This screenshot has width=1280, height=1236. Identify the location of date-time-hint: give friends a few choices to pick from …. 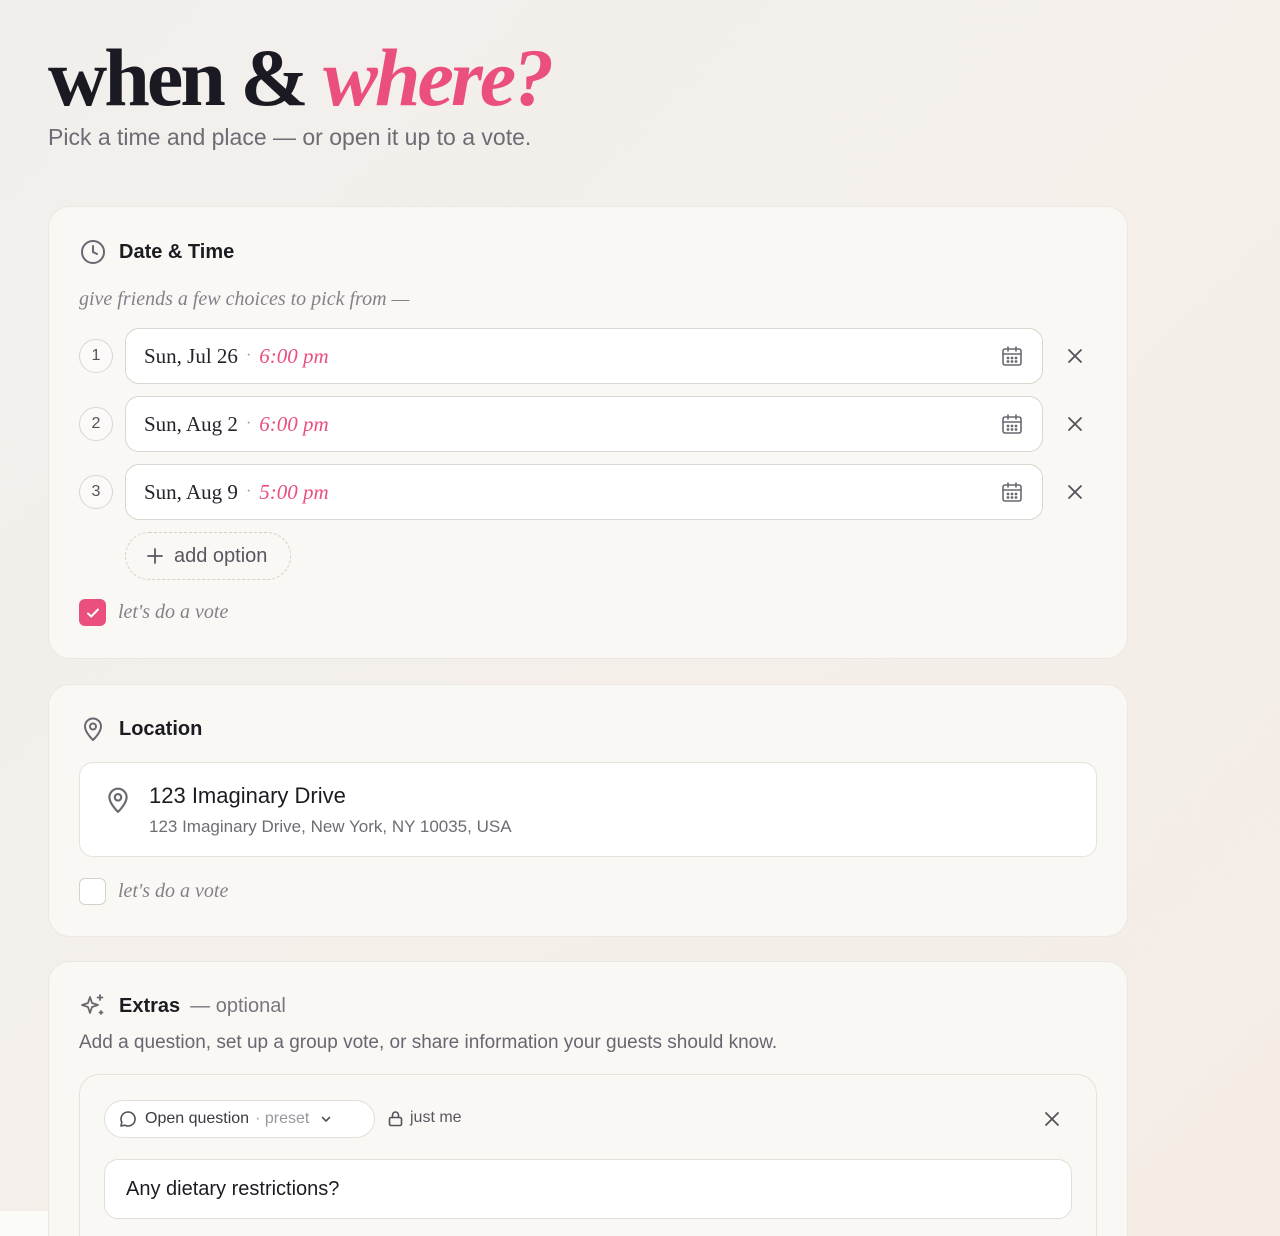
(244, 299).